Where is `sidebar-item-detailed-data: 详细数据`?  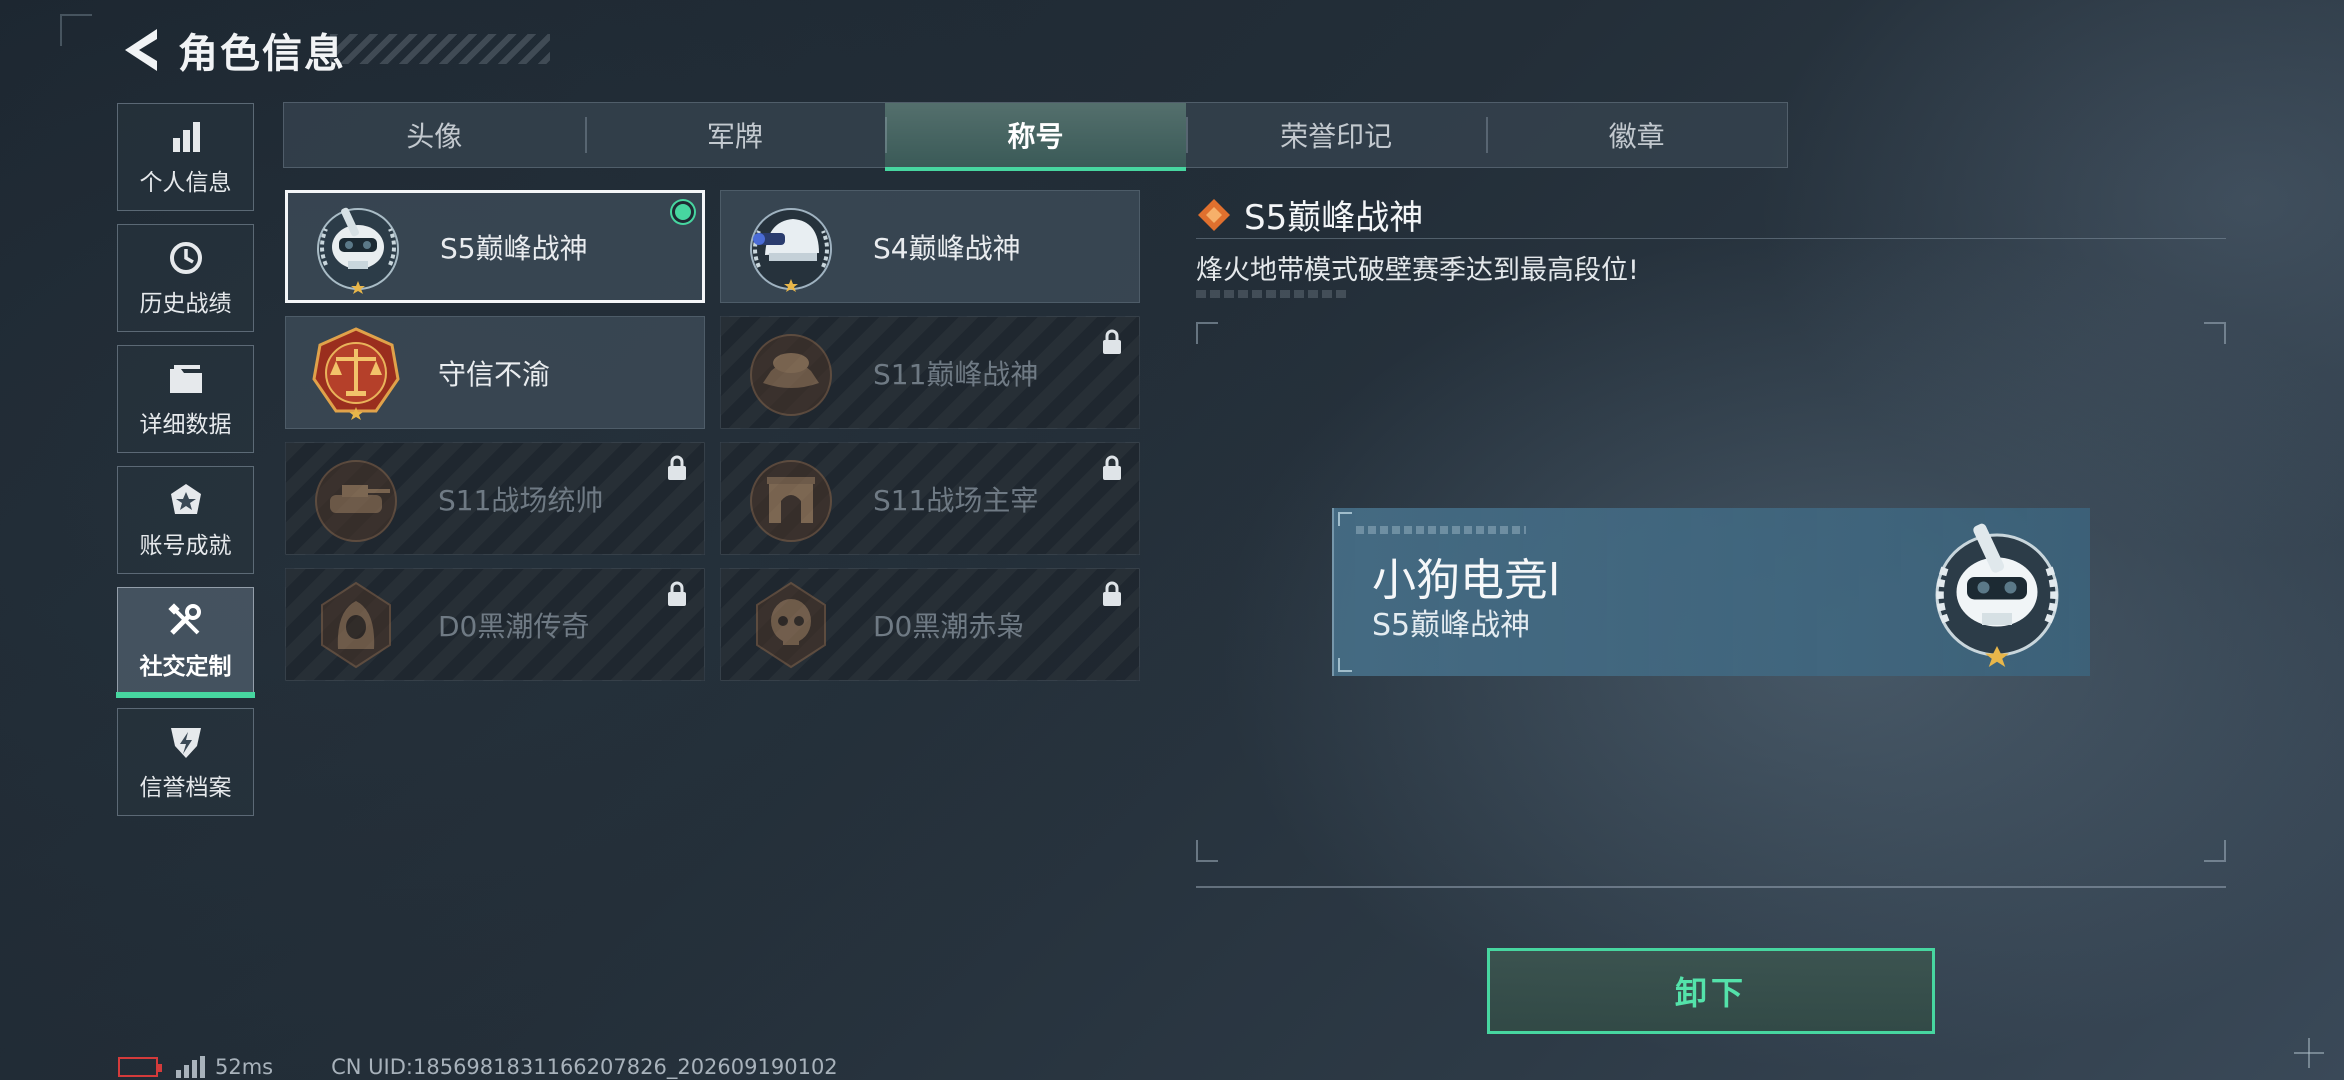 sidebar-item-detailed-data: 详细数据 is located at coordinates (185, 399).